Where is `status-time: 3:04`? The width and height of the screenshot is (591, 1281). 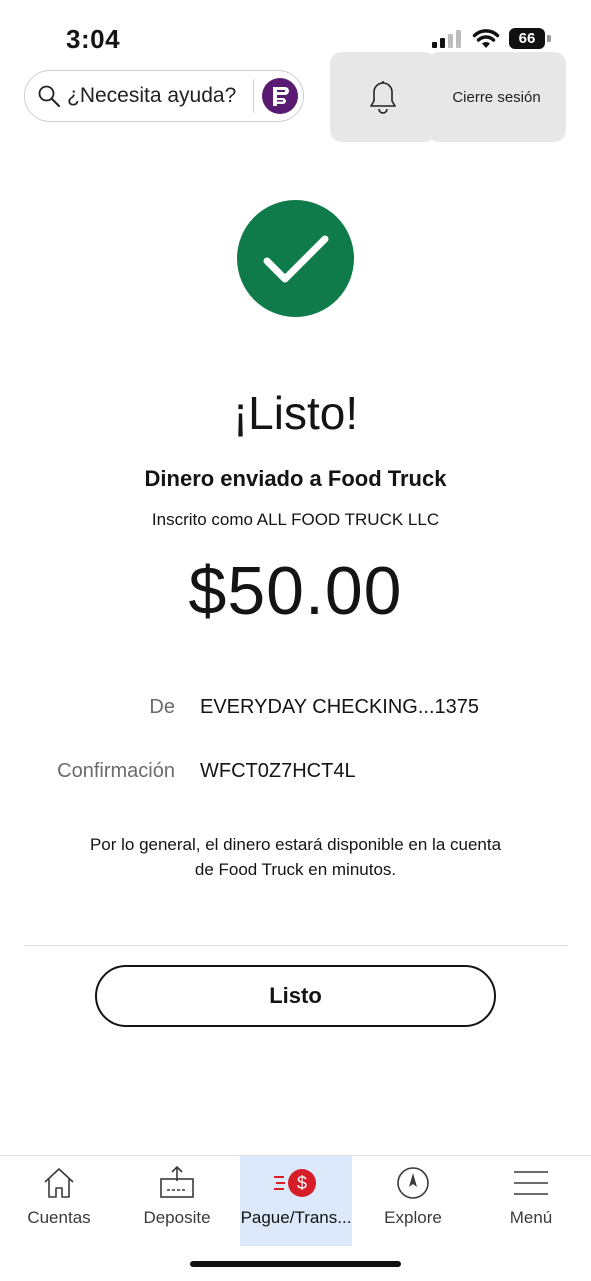
status-time: 3:04 is located at coordinates (93, 39).